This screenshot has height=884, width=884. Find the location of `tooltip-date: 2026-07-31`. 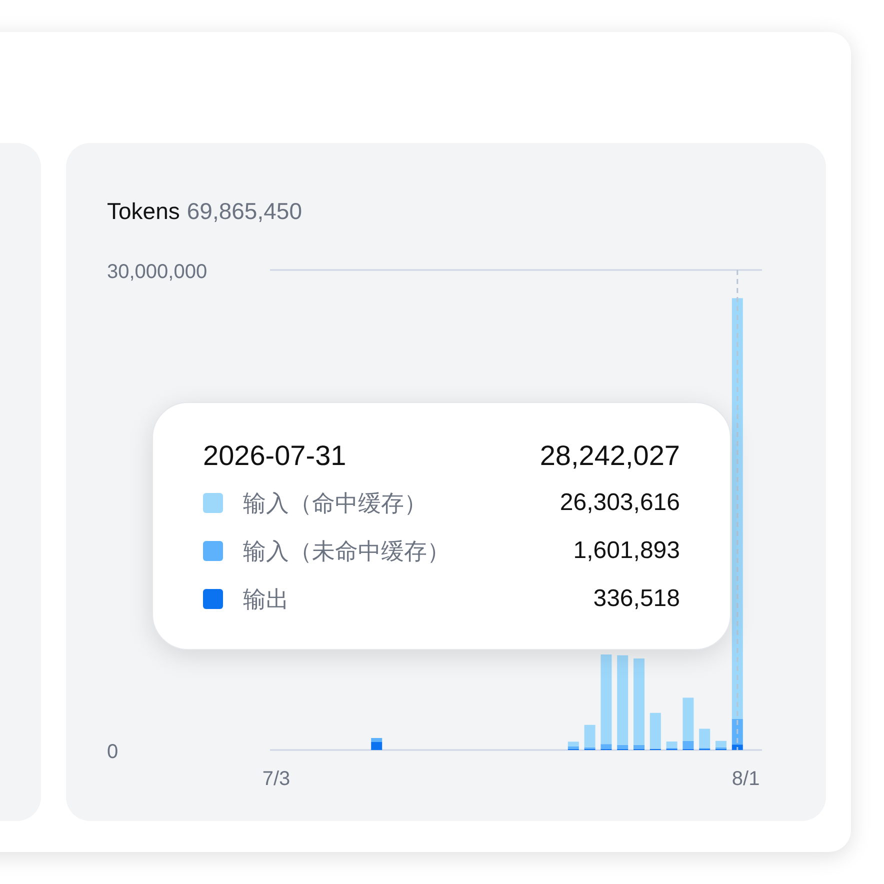

tooltip-date: 2026-07-31 is located at coordinates (274, 456).